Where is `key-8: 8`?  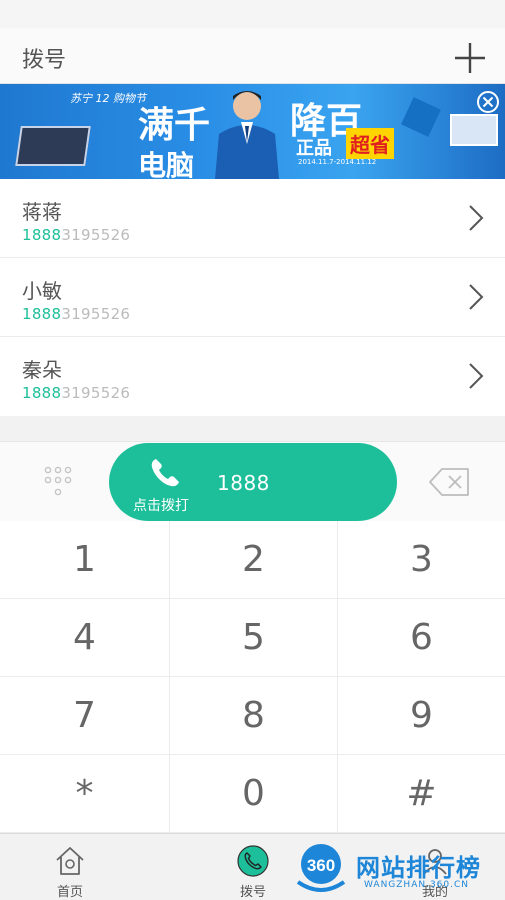 key-8: 8 is located at coordinates (254, 716).